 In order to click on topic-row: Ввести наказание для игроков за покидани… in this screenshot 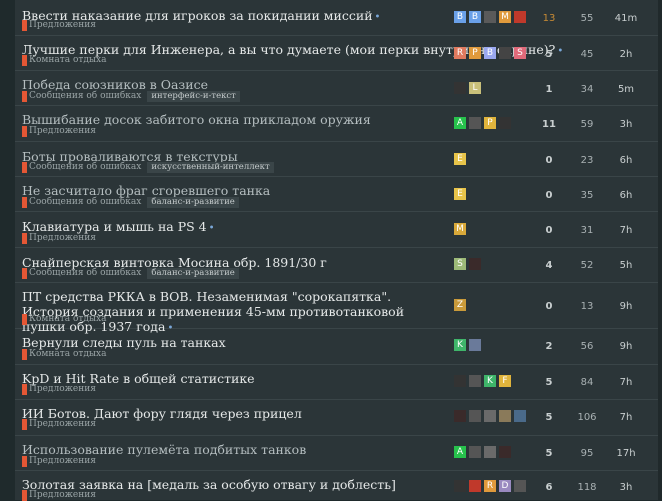, I will do `click(338, 18)`.